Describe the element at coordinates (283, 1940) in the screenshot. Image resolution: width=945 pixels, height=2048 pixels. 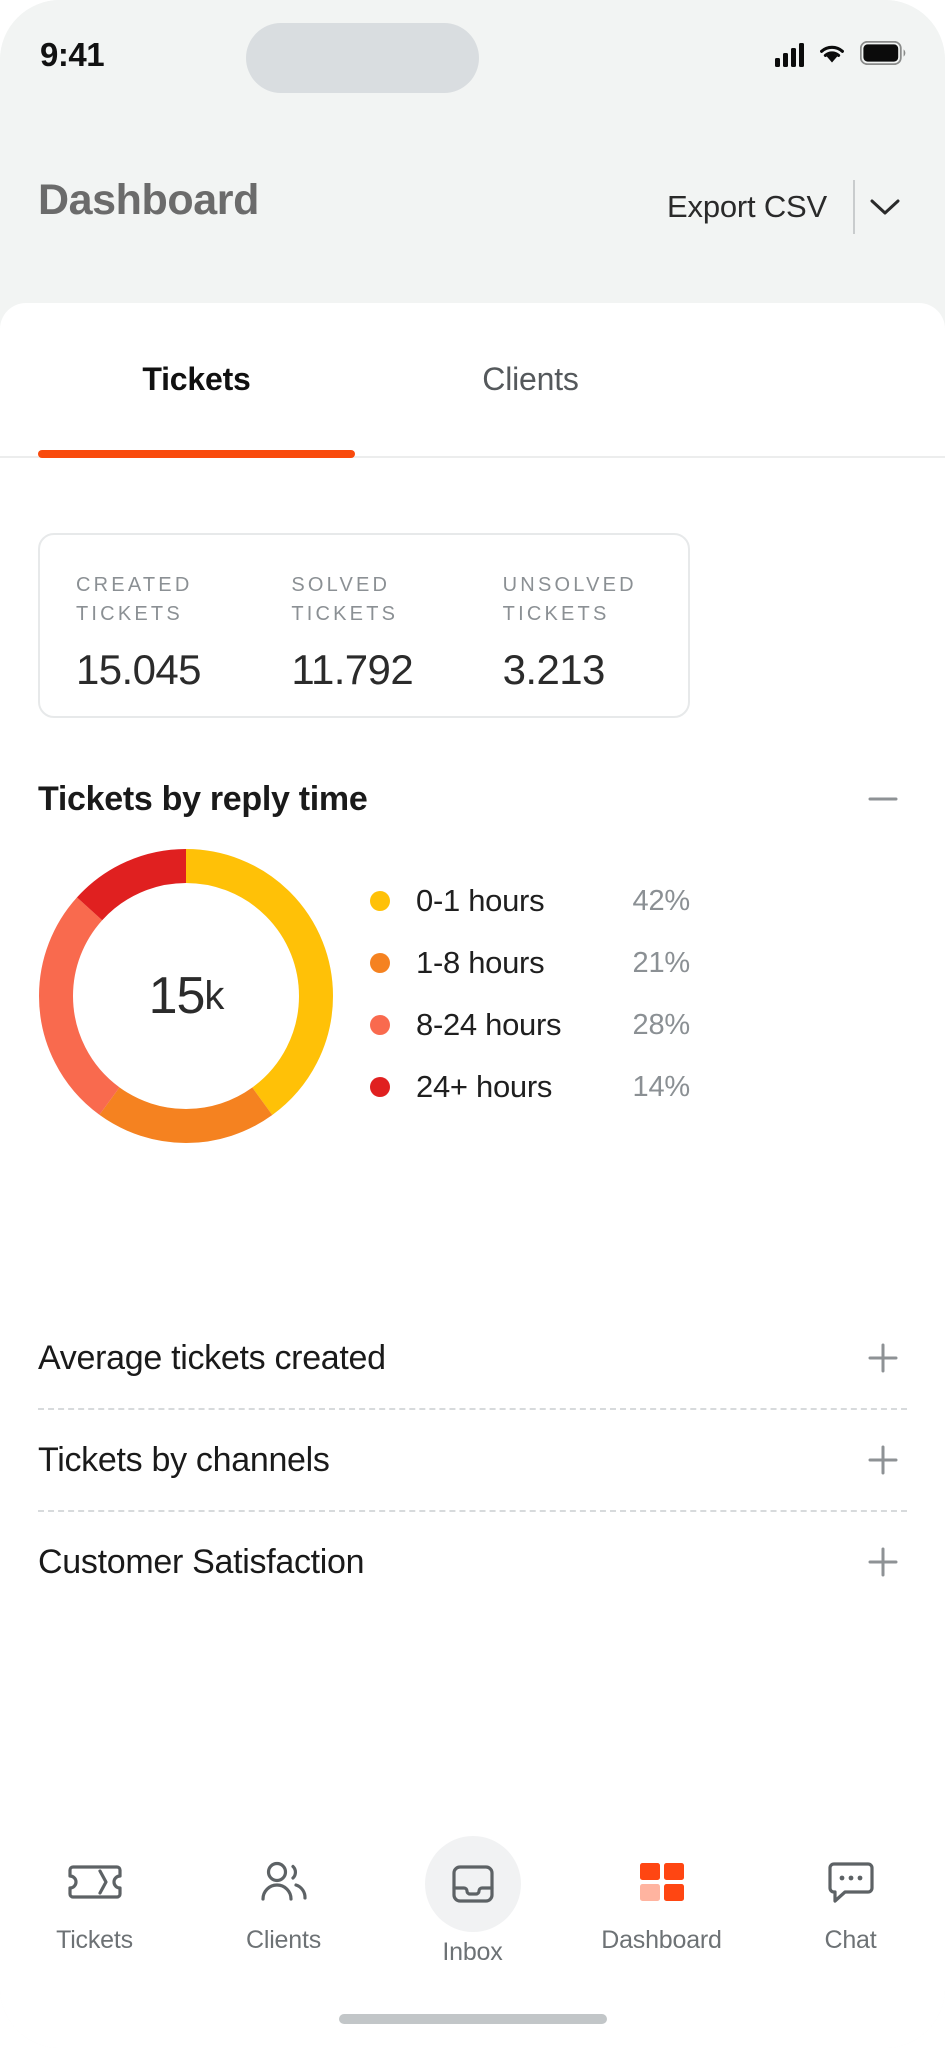
I see `nav-label: Clients` at that location.